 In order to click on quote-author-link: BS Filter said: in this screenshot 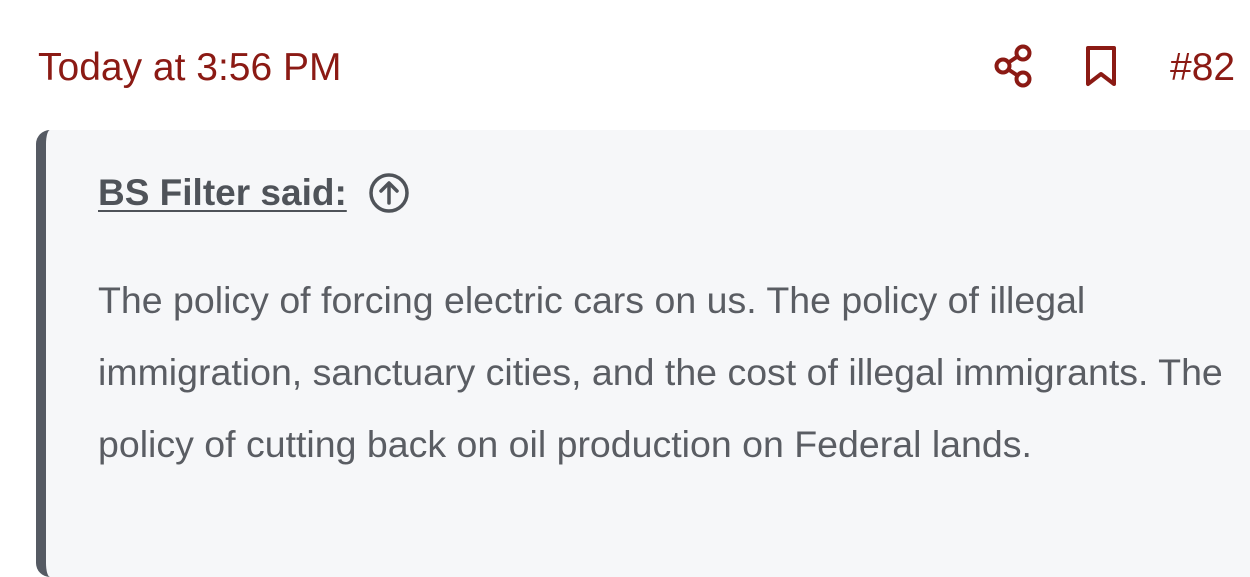, I will do `click(222, 193)`.